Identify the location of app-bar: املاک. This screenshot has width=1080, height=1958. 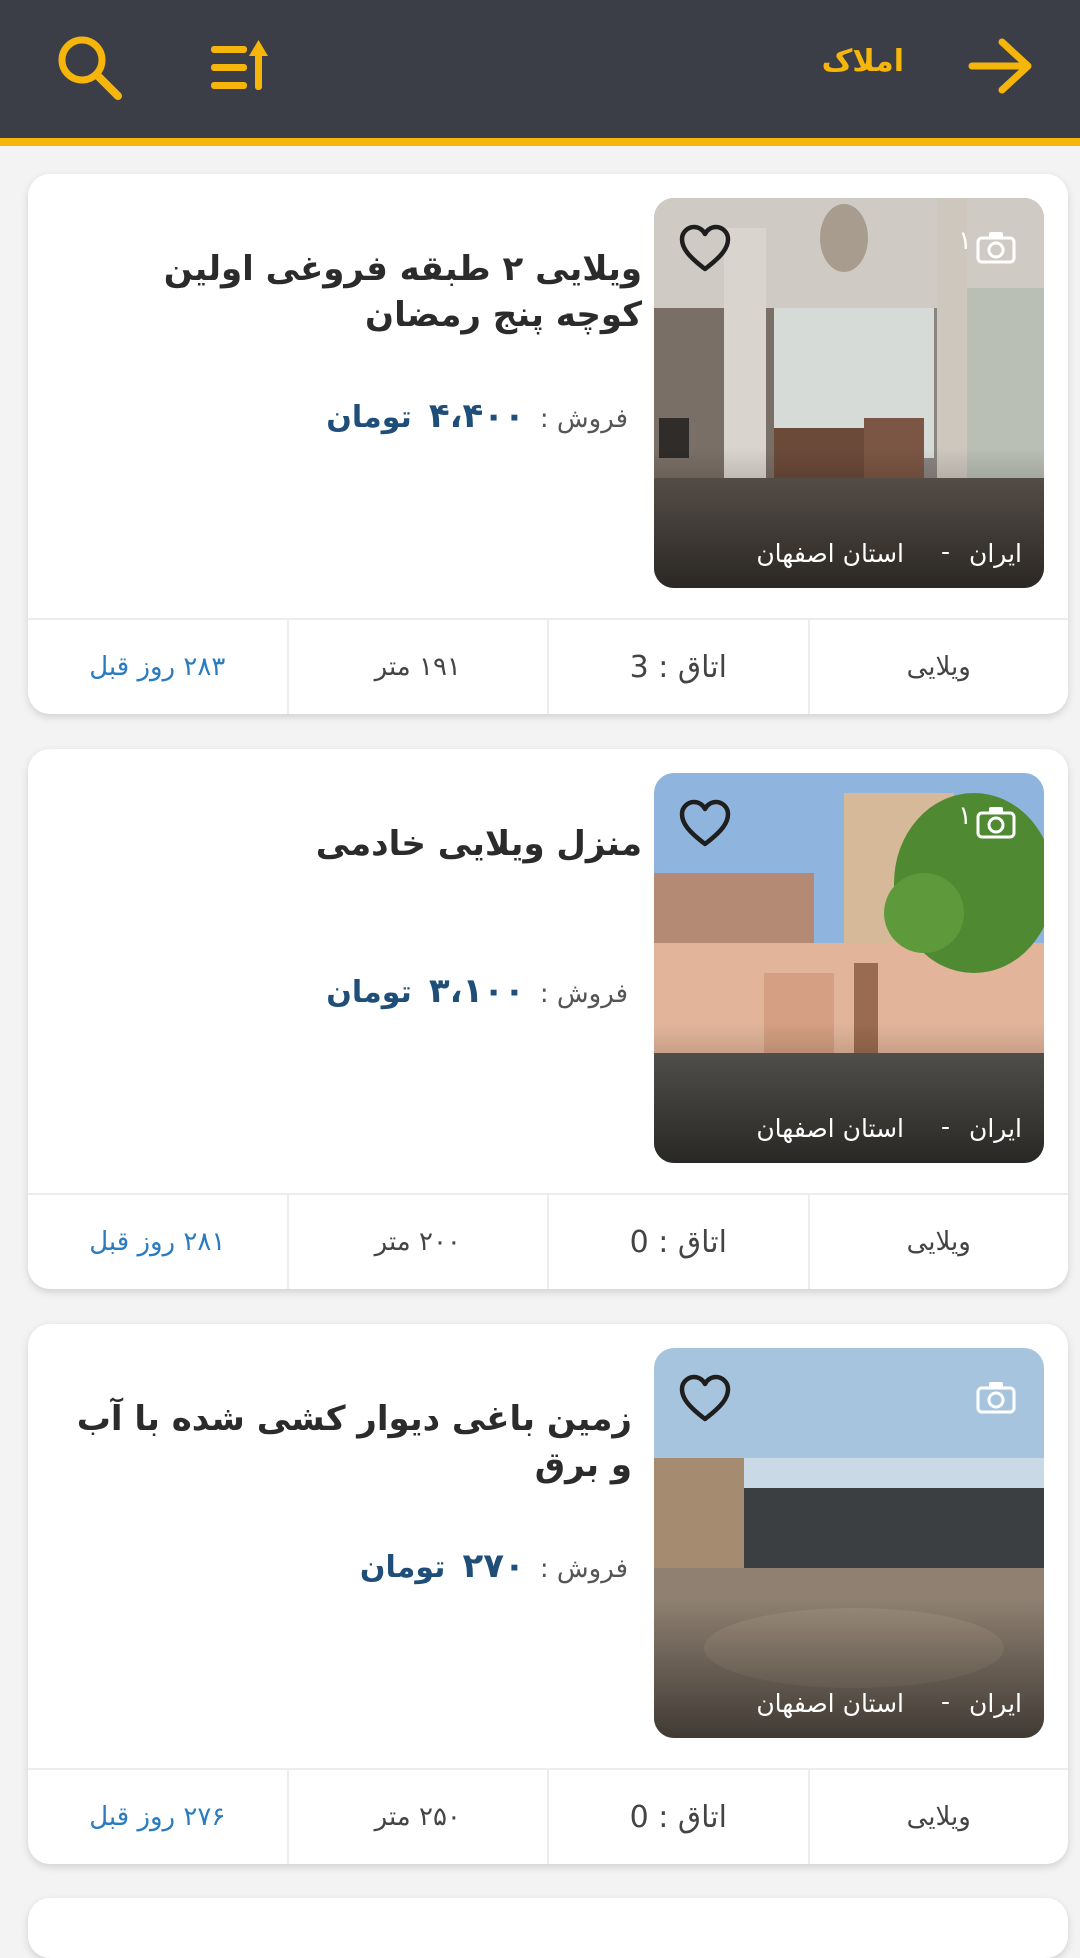
(540, 73).